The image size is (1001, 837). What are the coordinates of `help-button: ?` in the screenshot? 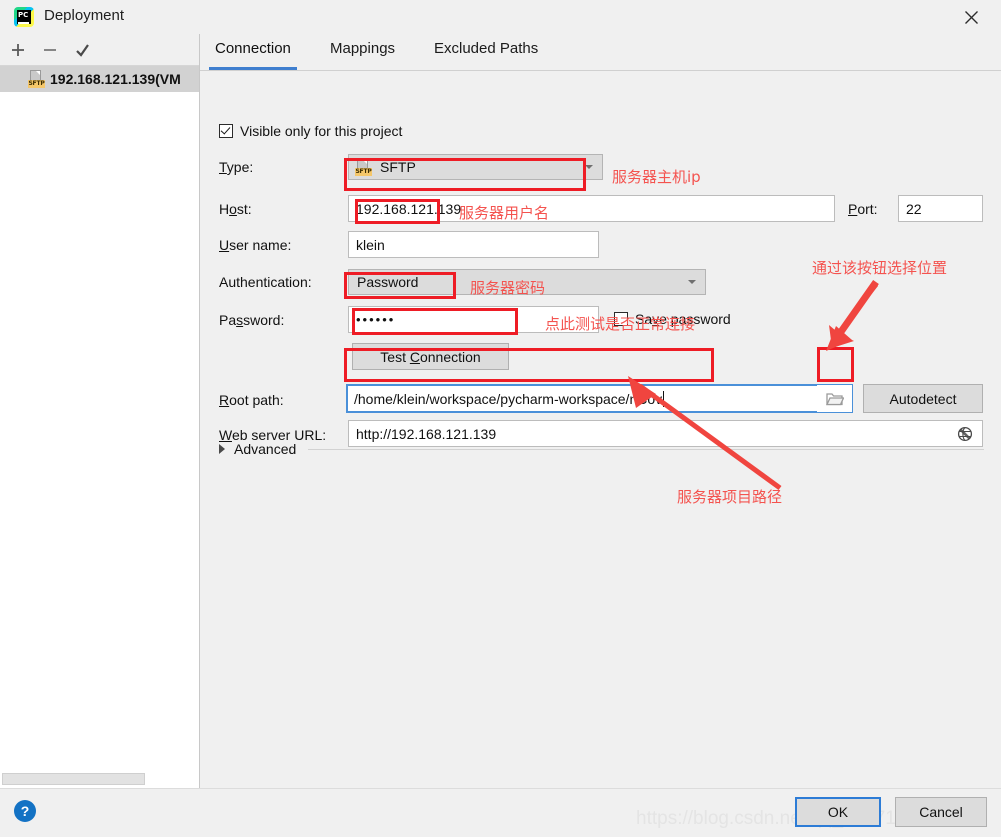 It's located at (25, 811).